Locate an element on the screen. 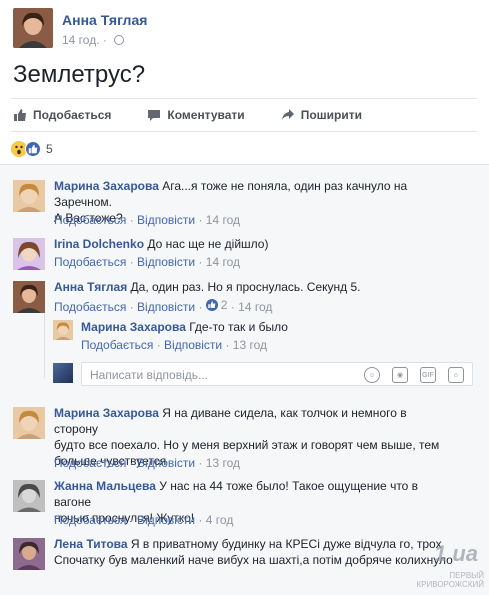  comment-button: Коментувати is located at coordinates (196, 115).